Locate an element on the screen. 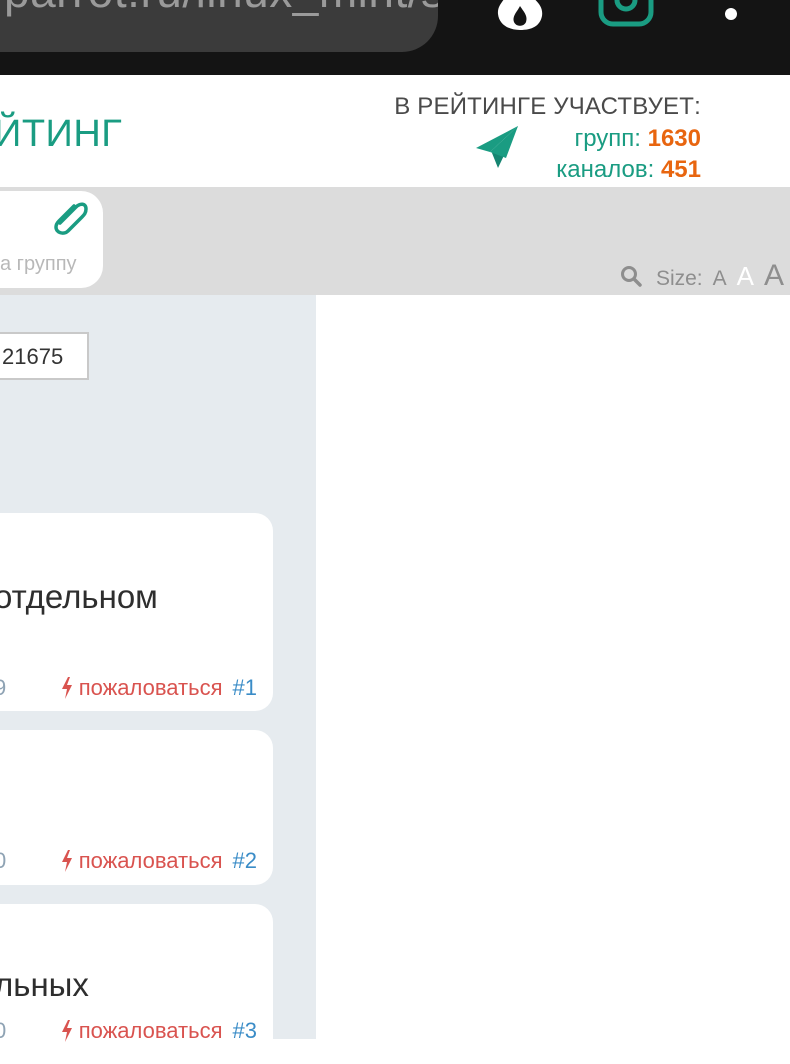  address-bar: parrot.ru/linux_mint/s is located at coordinates (219, 26).